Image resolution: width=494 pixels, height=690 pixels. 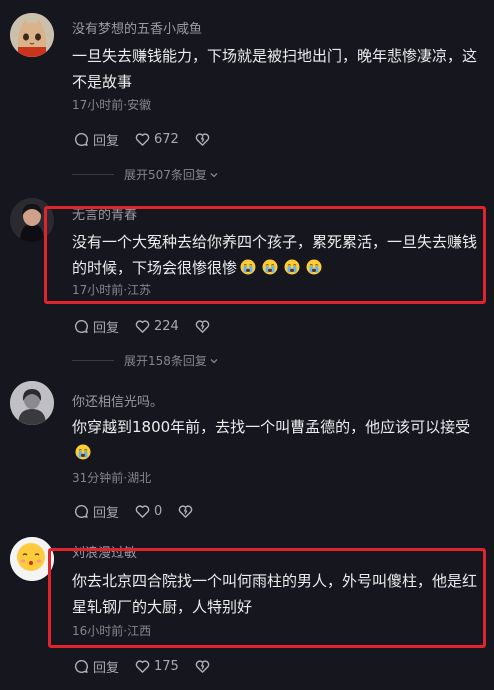 I want to click on comment-actions: 回复 0, so click(x=143, y=511).